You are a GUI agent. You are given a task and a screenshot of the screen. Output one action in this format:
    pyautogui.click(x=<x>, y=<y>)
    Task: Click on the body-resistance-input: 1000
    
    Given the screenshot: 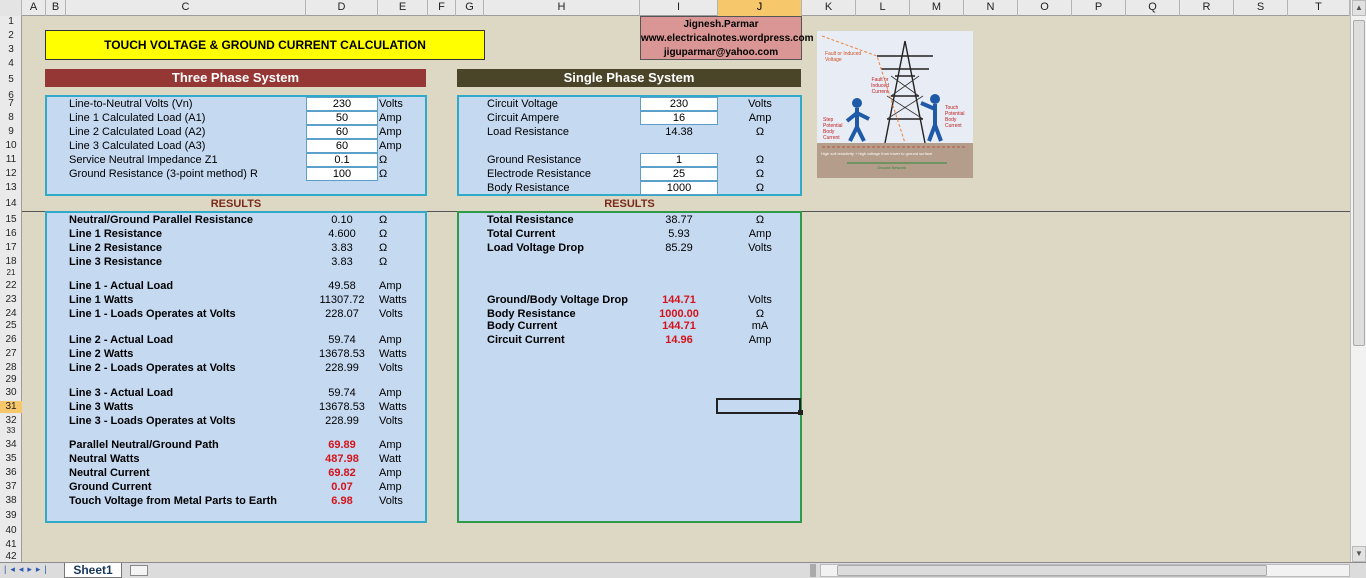 What is the action you would take?
    pyautogui.click(x=679, y=188)
    